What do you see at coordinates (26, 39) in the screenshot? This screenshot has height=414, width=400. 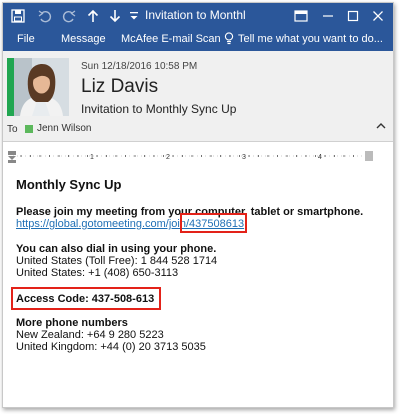 I see `tab-file: File` at bounding box center [26, 39].